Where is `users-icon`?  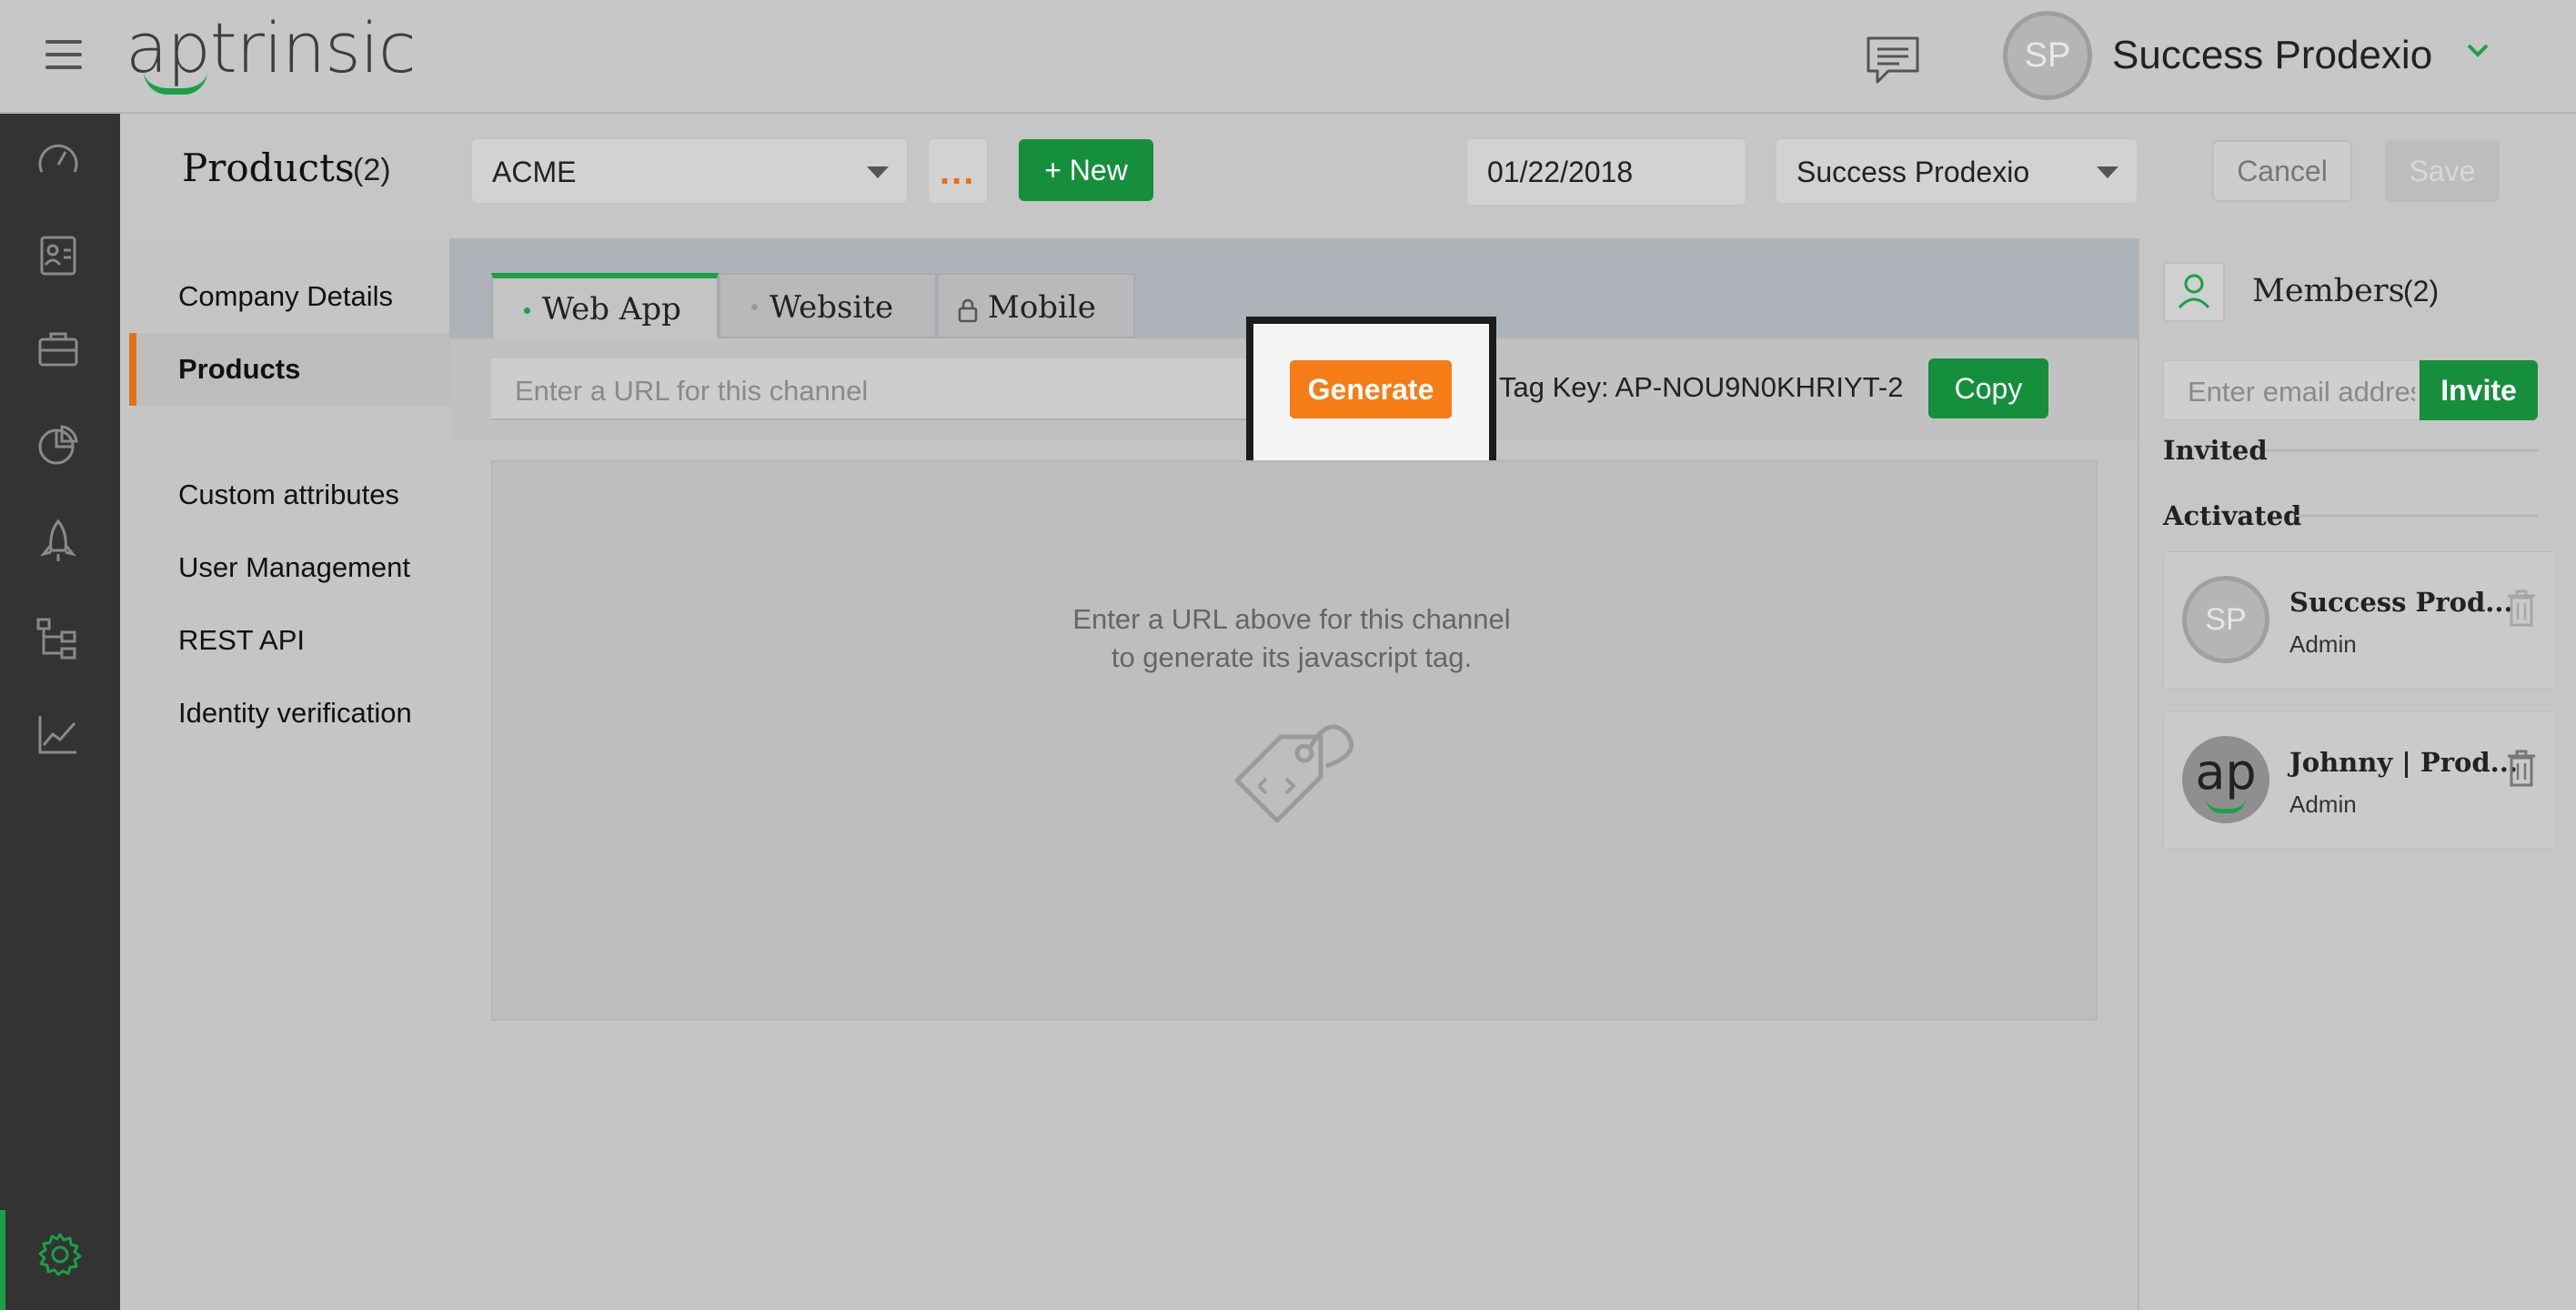 users-icon is located at coordinates (58, 254).